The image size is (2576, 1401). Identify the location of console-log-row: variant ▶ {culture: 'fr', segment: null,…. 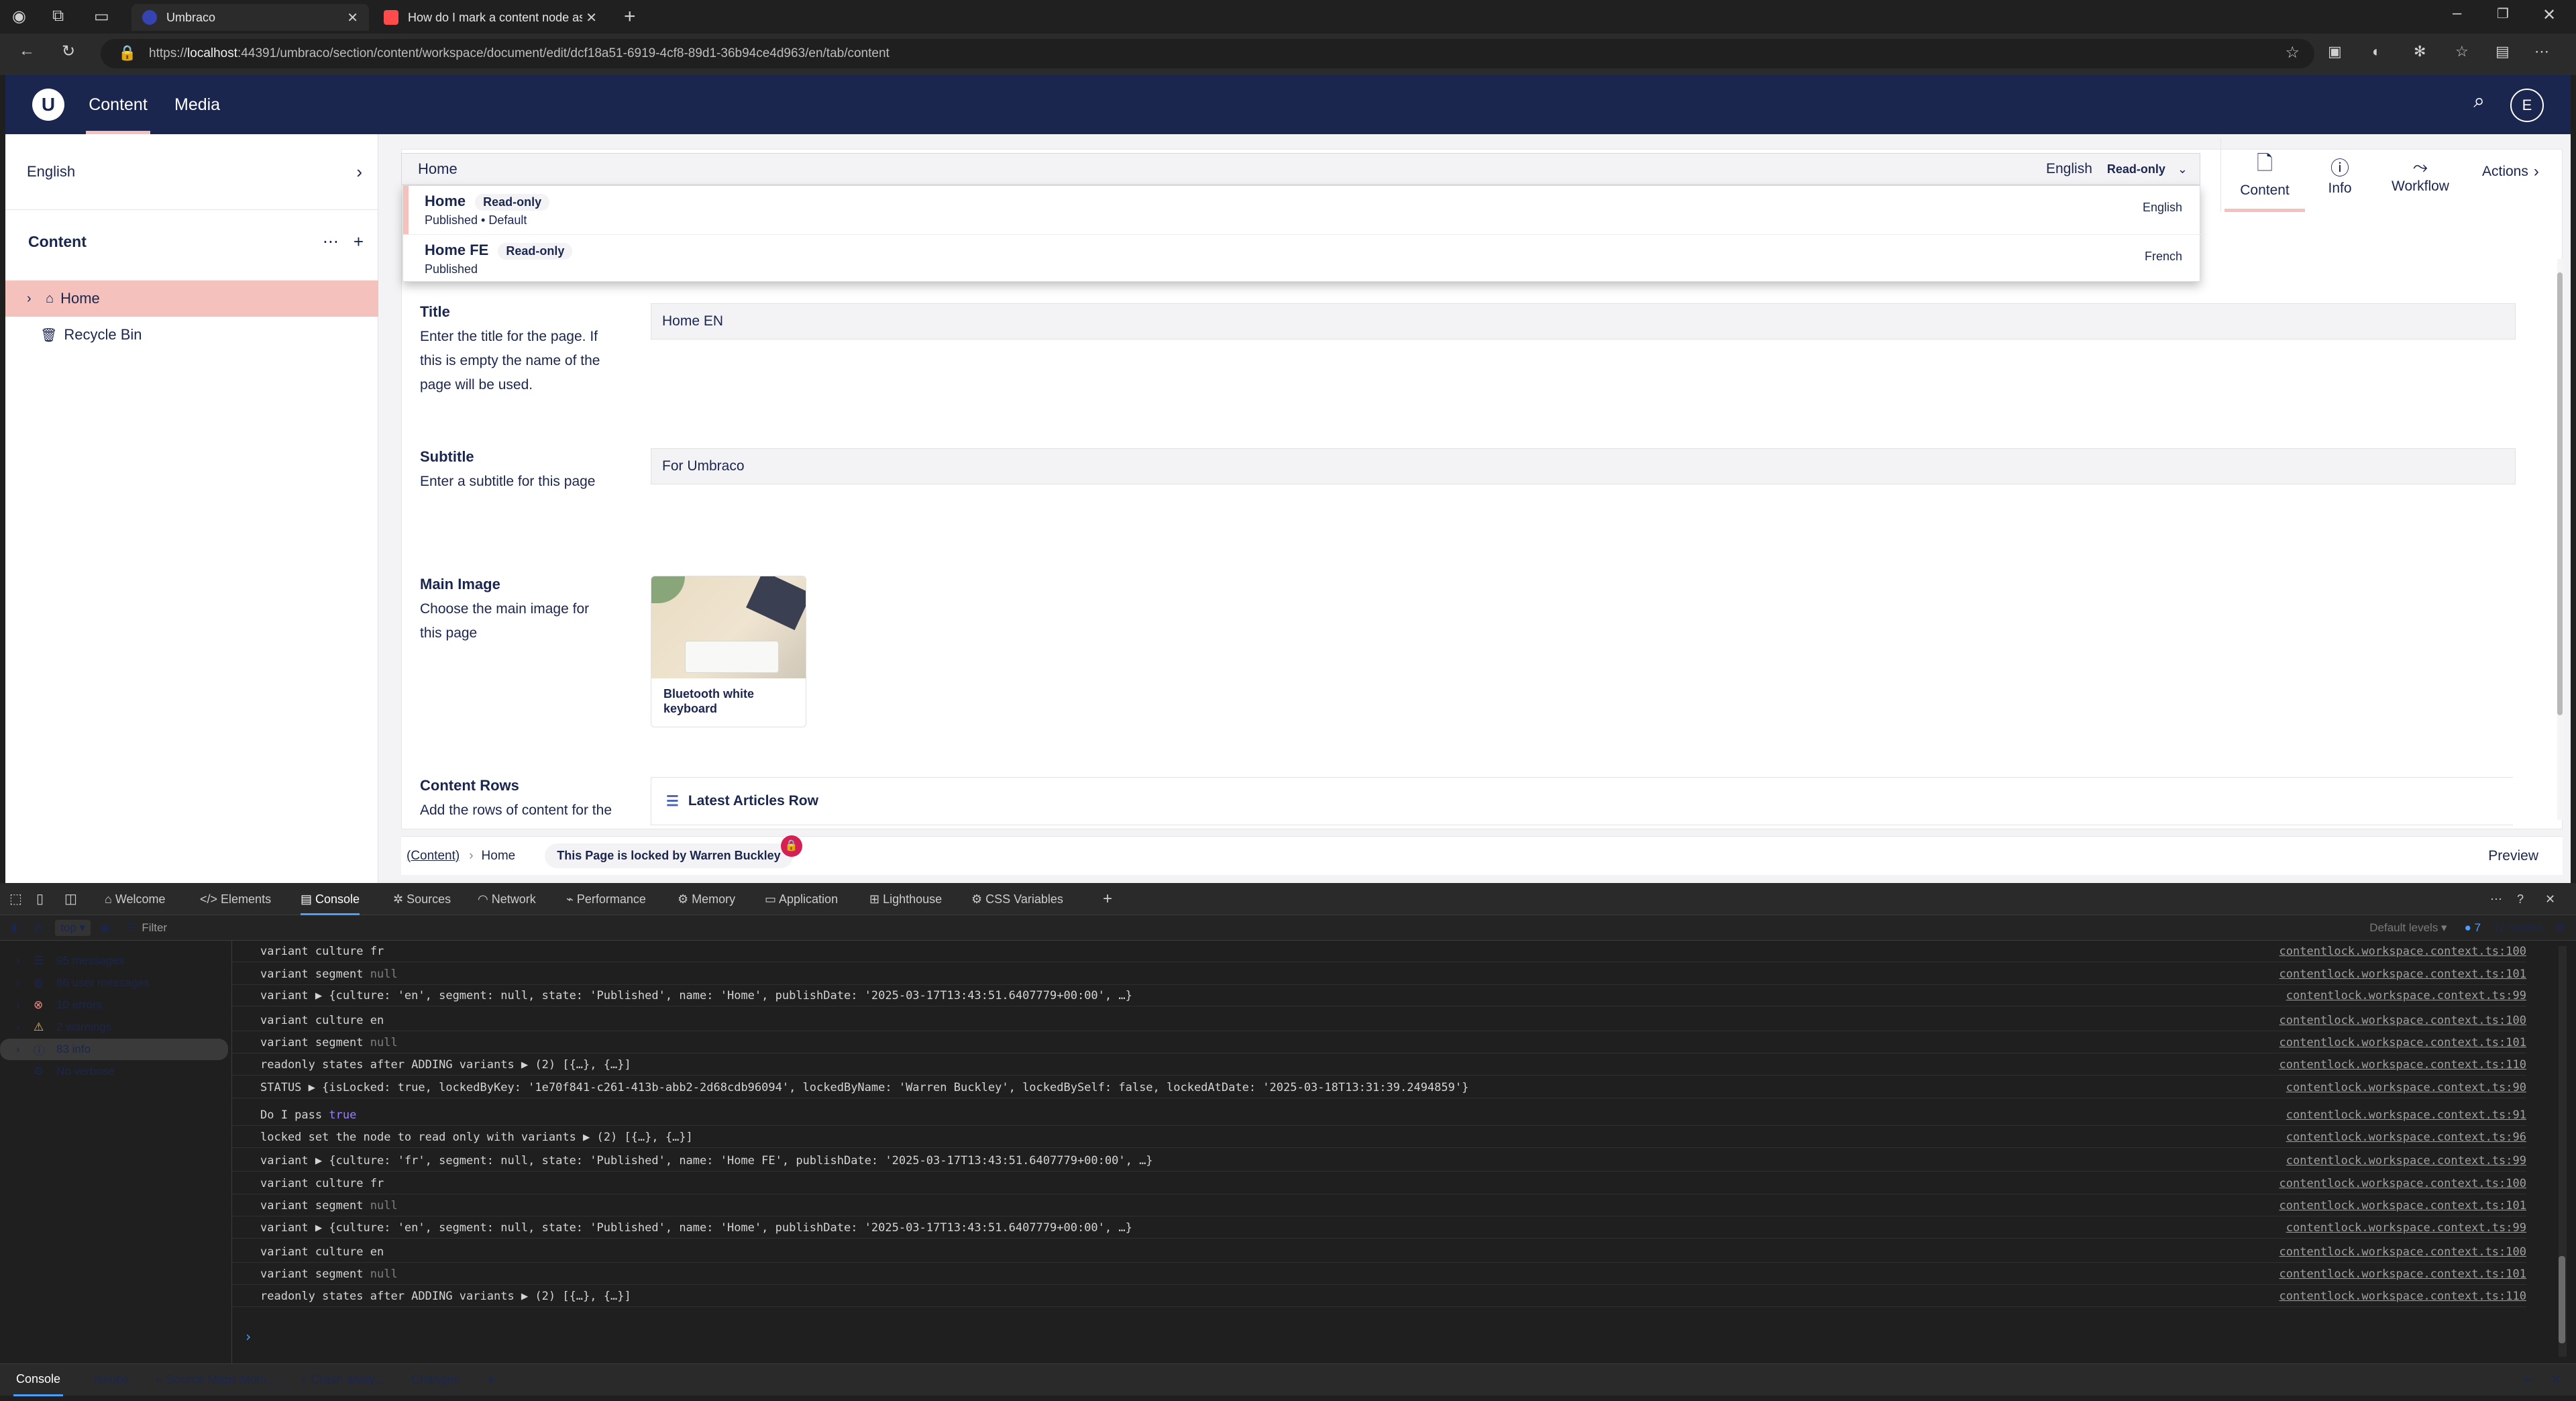
(1379, 1161).